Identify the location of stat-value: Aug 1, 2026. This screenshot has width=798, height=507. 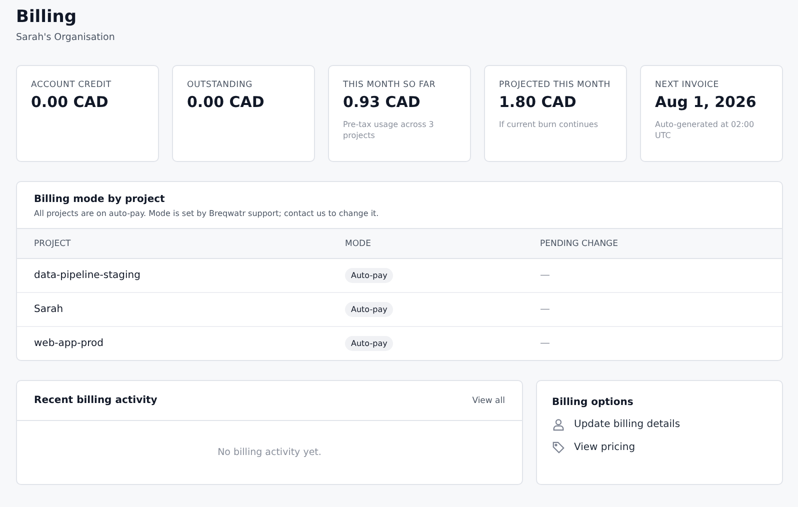
(706, 102).